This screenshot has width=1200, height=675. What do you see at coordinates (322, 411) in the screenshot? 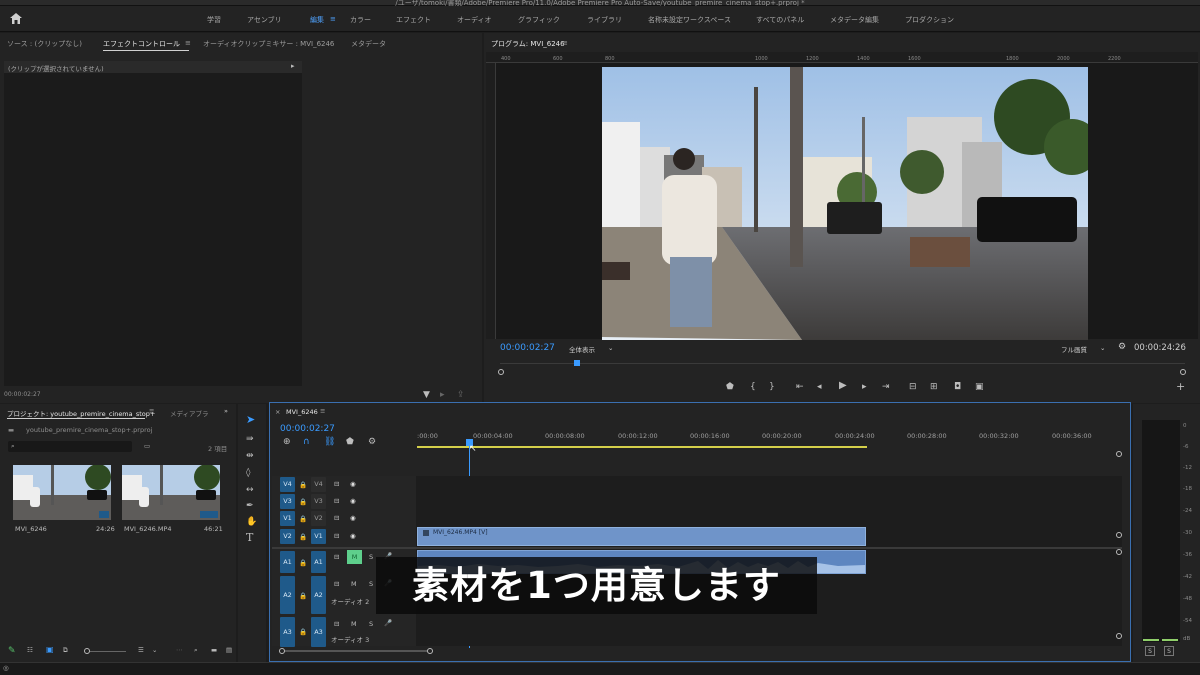
I see `sequence-menu-icon: ≡` at bounding box center [322, 411].